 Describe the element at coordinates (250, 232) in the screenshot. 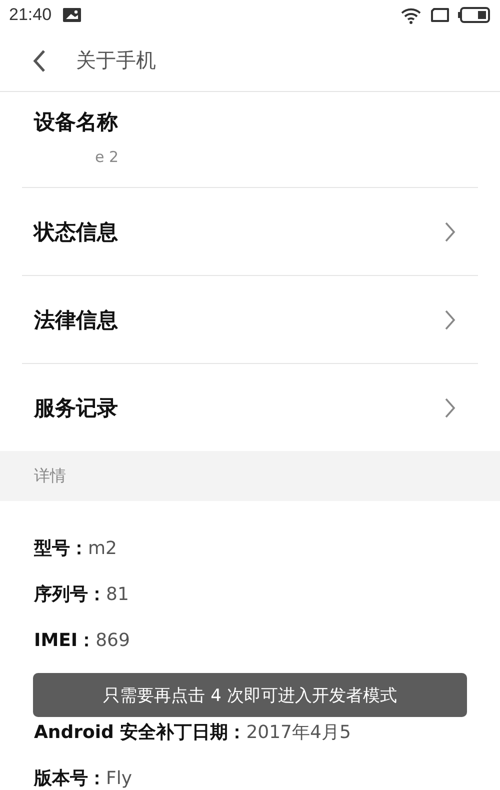

I see `settings-item: 状态信息` at that location.